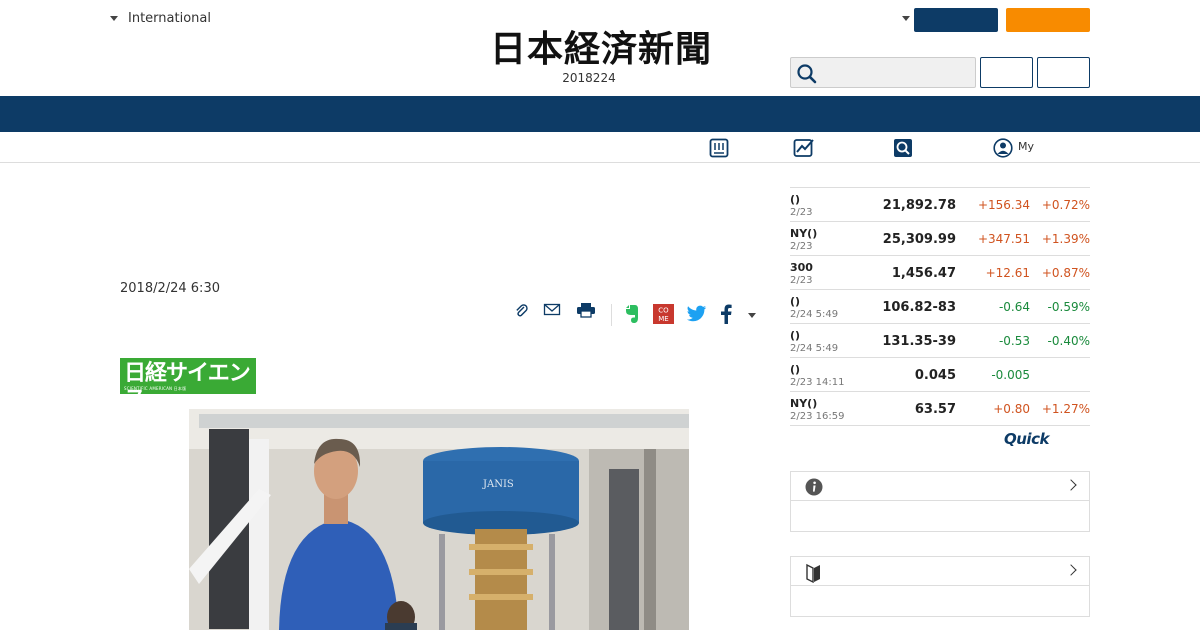 Image resolution: width=1200 pixels, height=630 pixels. I want to click on edition-selector: International, so click(160, 18).